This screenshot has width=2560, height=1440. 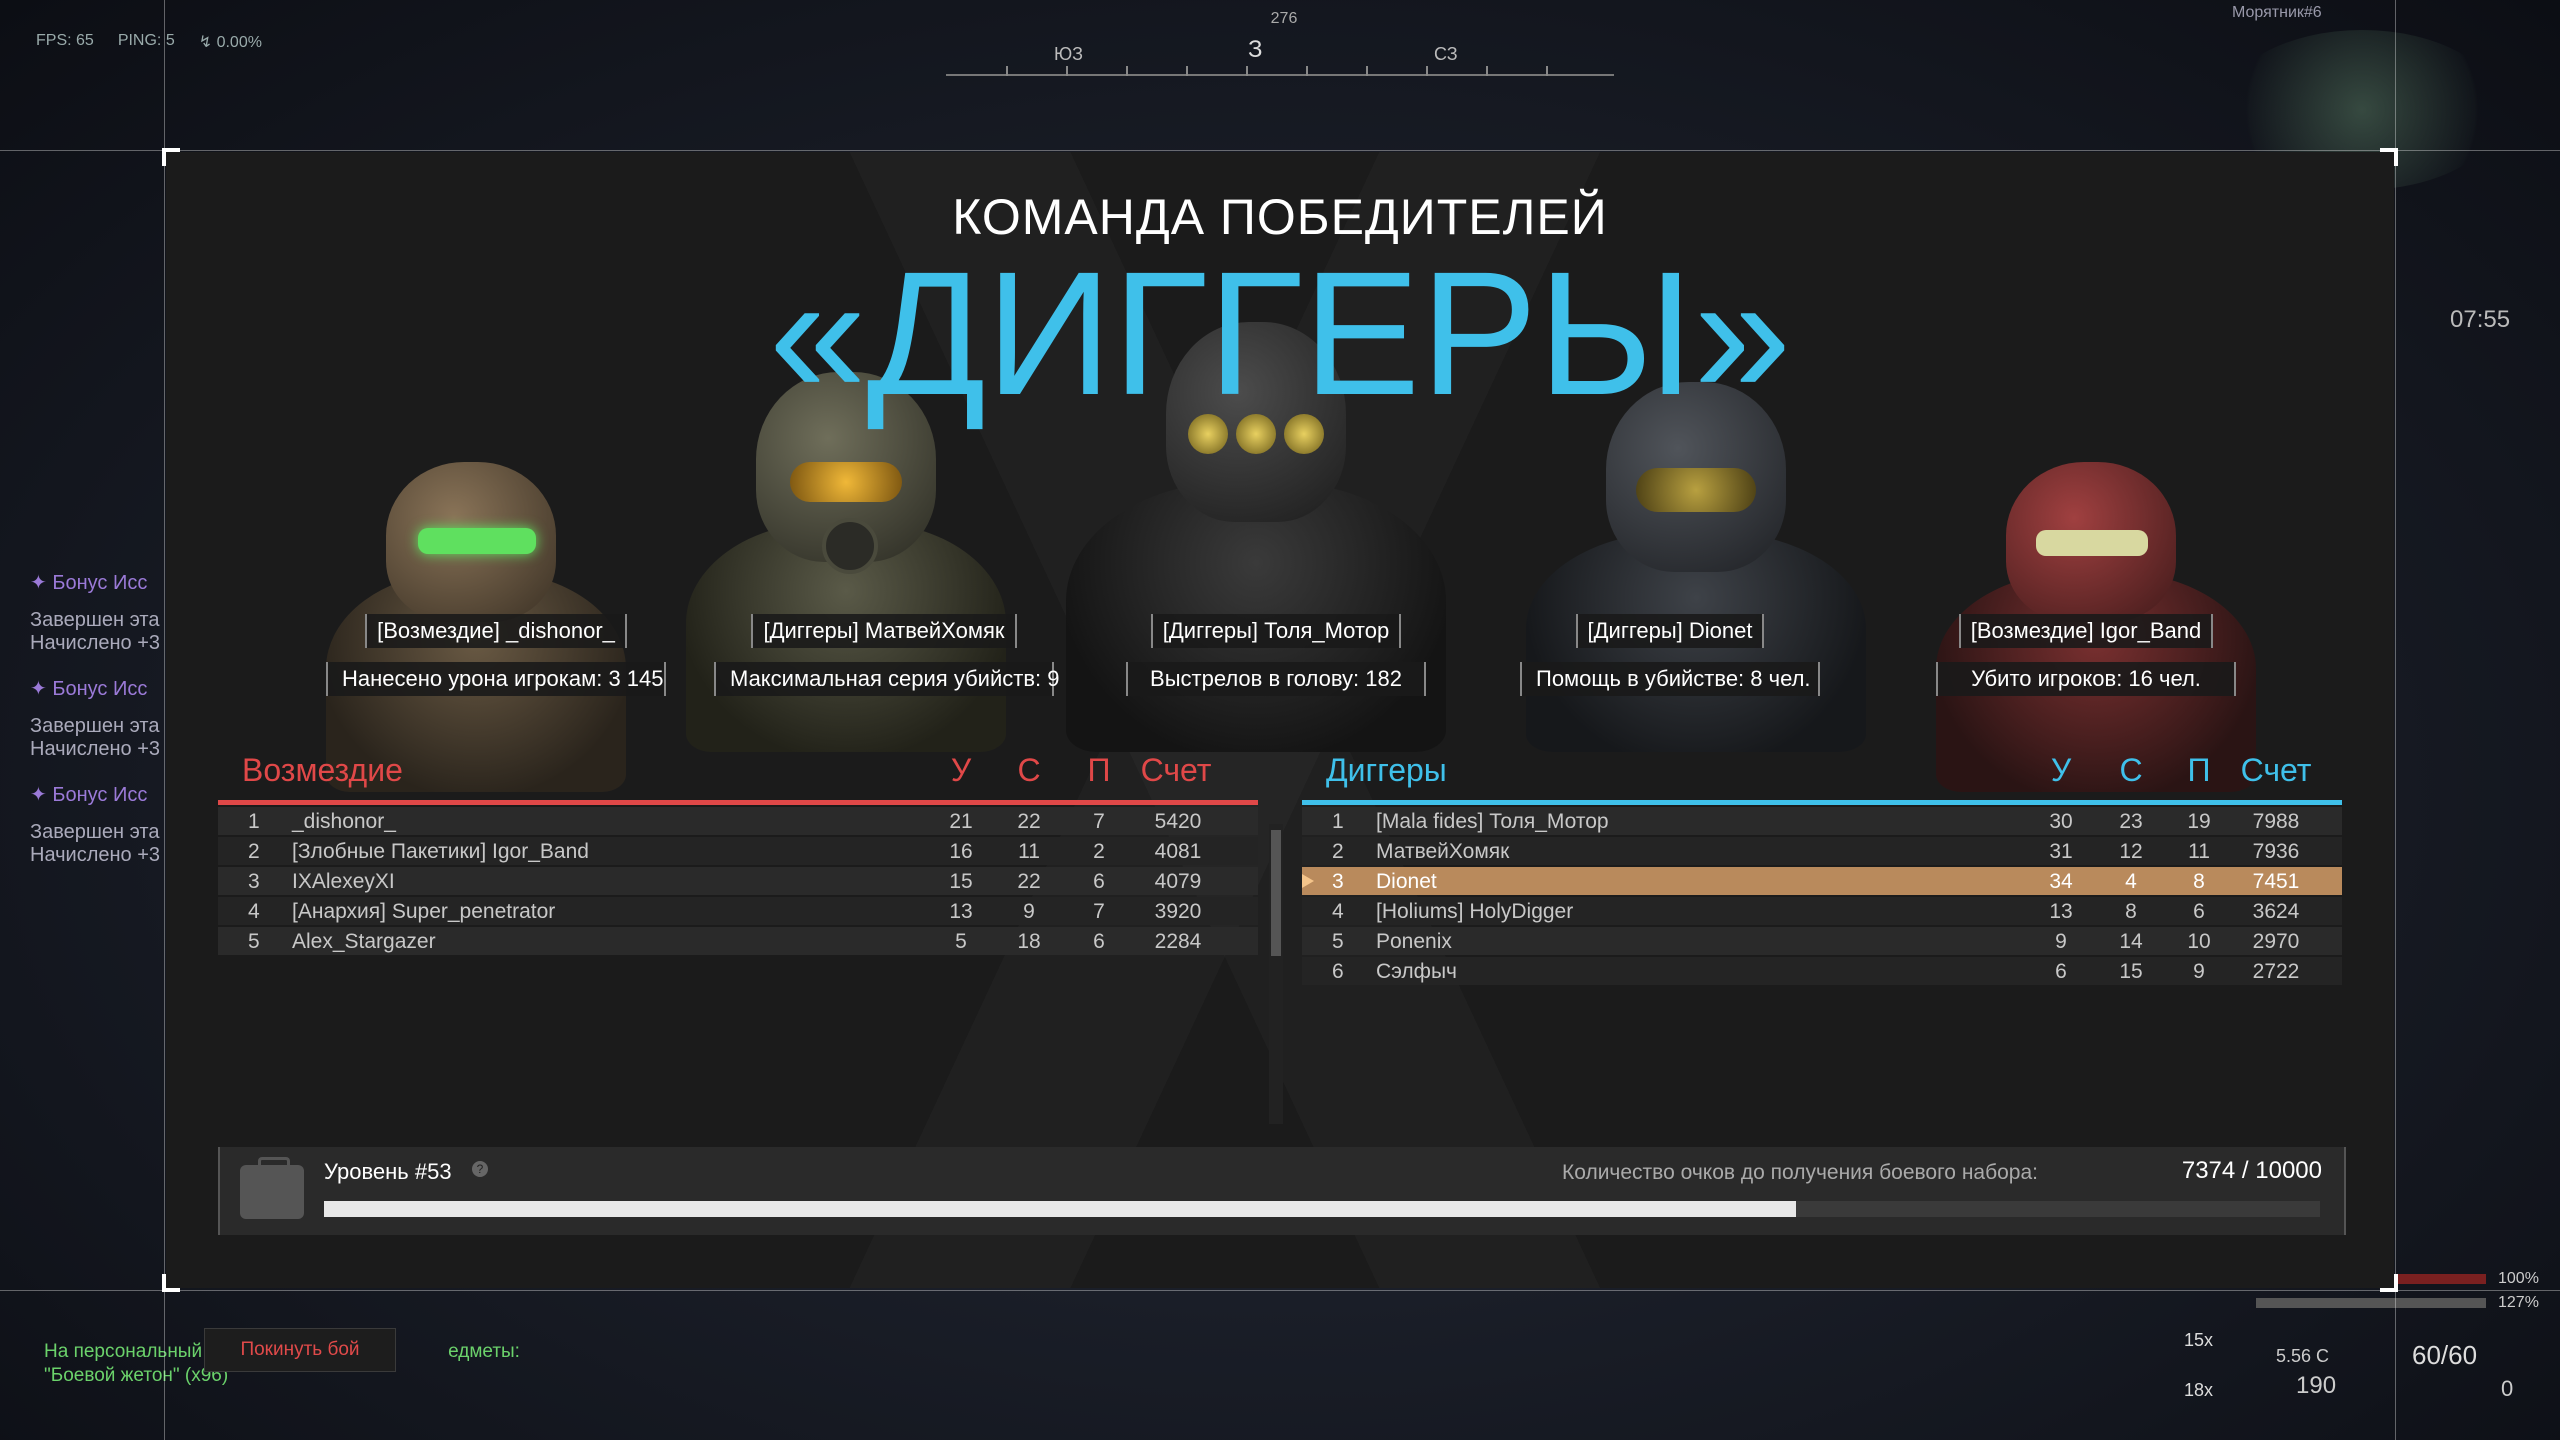 What do you see at coordinates (1060, 1209) in the screenshot?
I see `level-progress-fill` at bounding box center [1060, 1209].